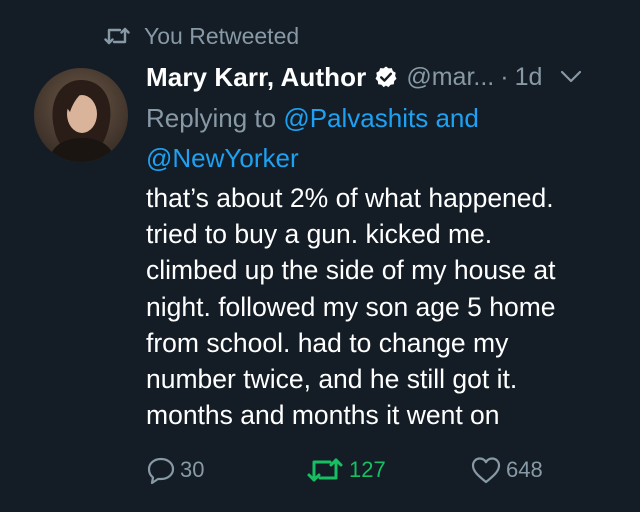 The image size is (640, 512). Describe the element at coordinates (332, 379) in the screenshot. I see `tweet-text-line: number twice, and he still got it.` at that location.